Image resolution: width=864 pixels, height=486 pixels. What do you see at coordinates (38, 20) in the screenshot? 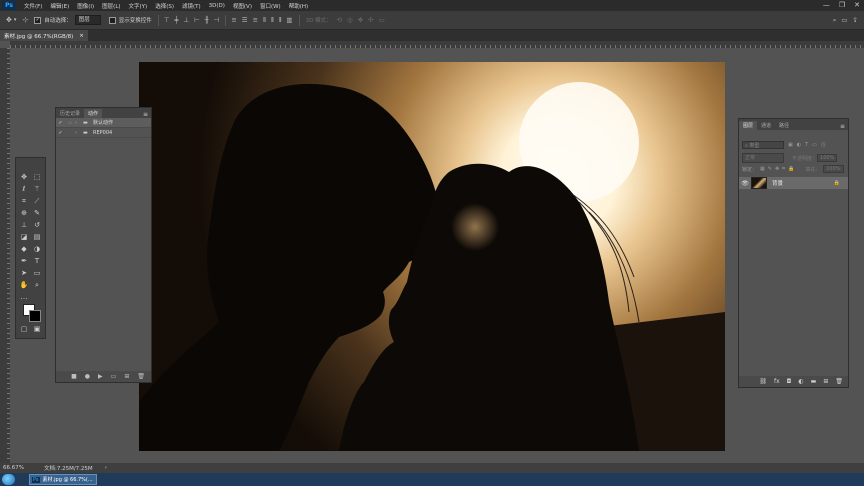
I see `auto-select-checkbox: ✓` at bounding box center [38, 20].